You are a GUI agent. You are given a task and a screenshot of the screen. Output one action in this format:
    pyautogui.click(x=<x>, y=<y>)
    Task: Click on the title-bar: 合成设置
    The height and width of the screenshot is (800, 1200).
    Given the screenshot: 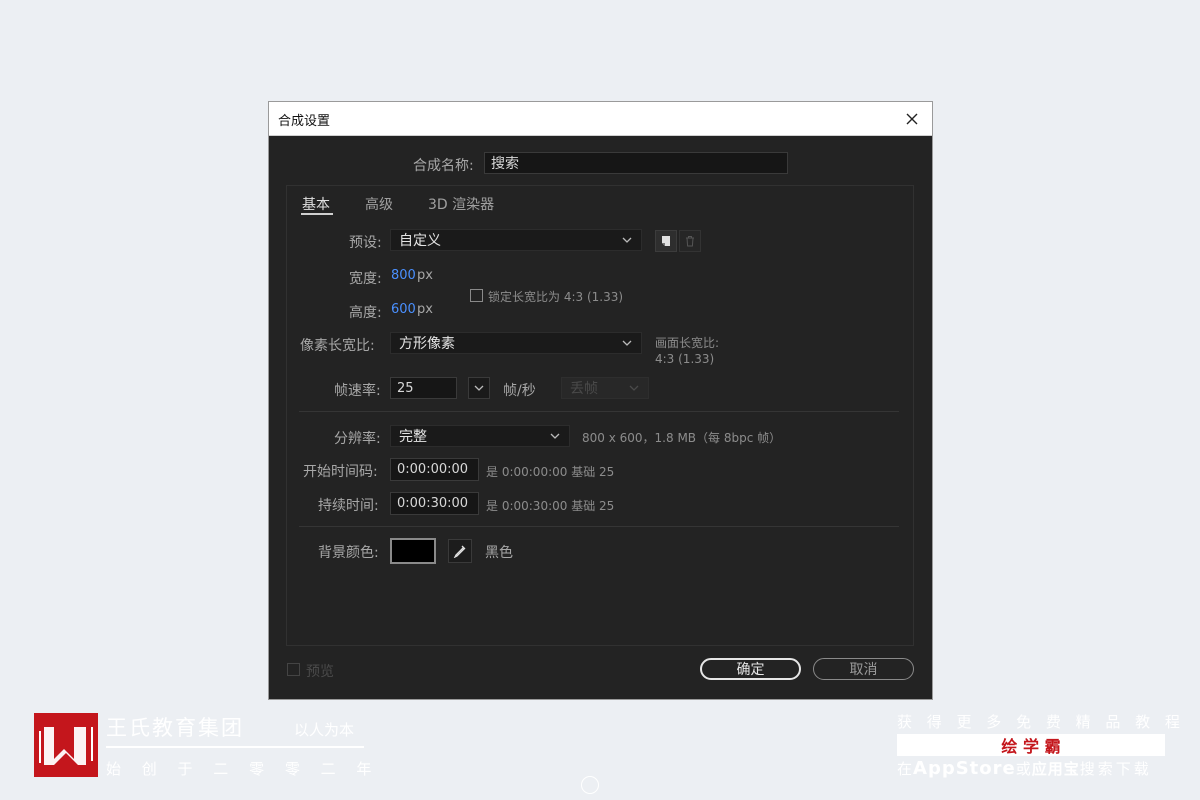 What is the action you would take?
    pyautogui.click(x=600, y=119)
    